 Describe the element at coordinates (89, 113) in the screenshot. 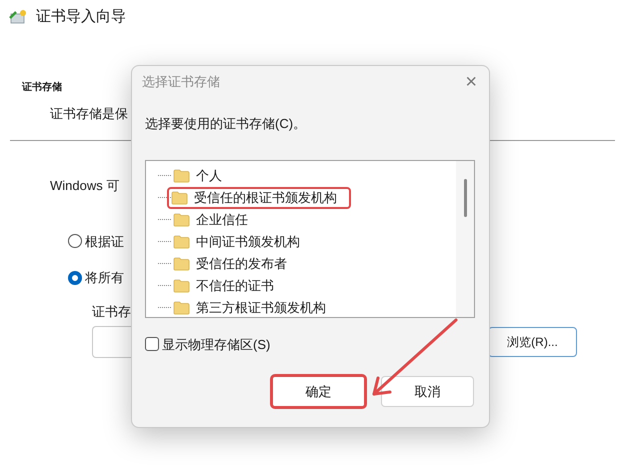

I see `section-description: 证书存储是保` at that location.